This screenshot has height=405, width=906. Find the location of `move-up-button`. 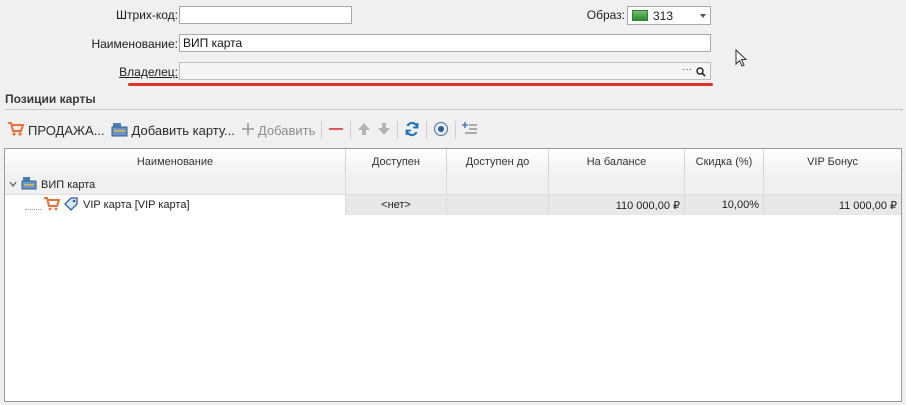

move-up-button is located at coordinates (364, 130).